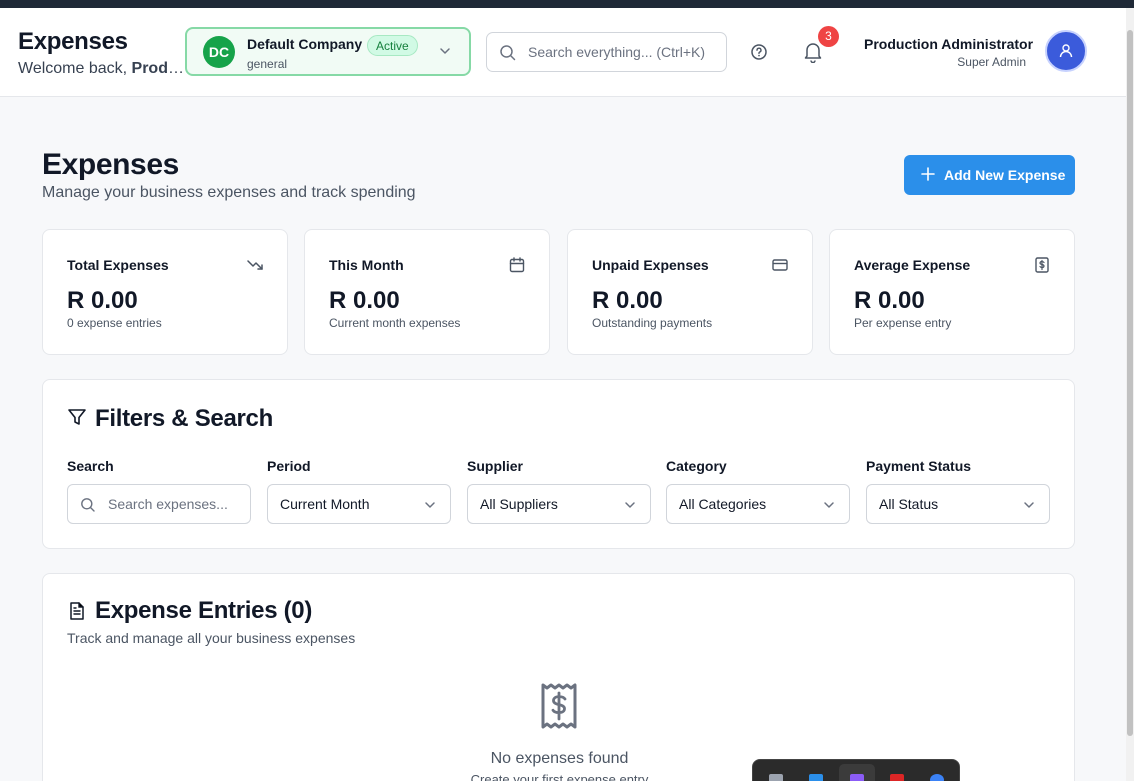  Describe the element at coordinates (559, 706) in the screenshot. I see `receipt-icon` at that location.